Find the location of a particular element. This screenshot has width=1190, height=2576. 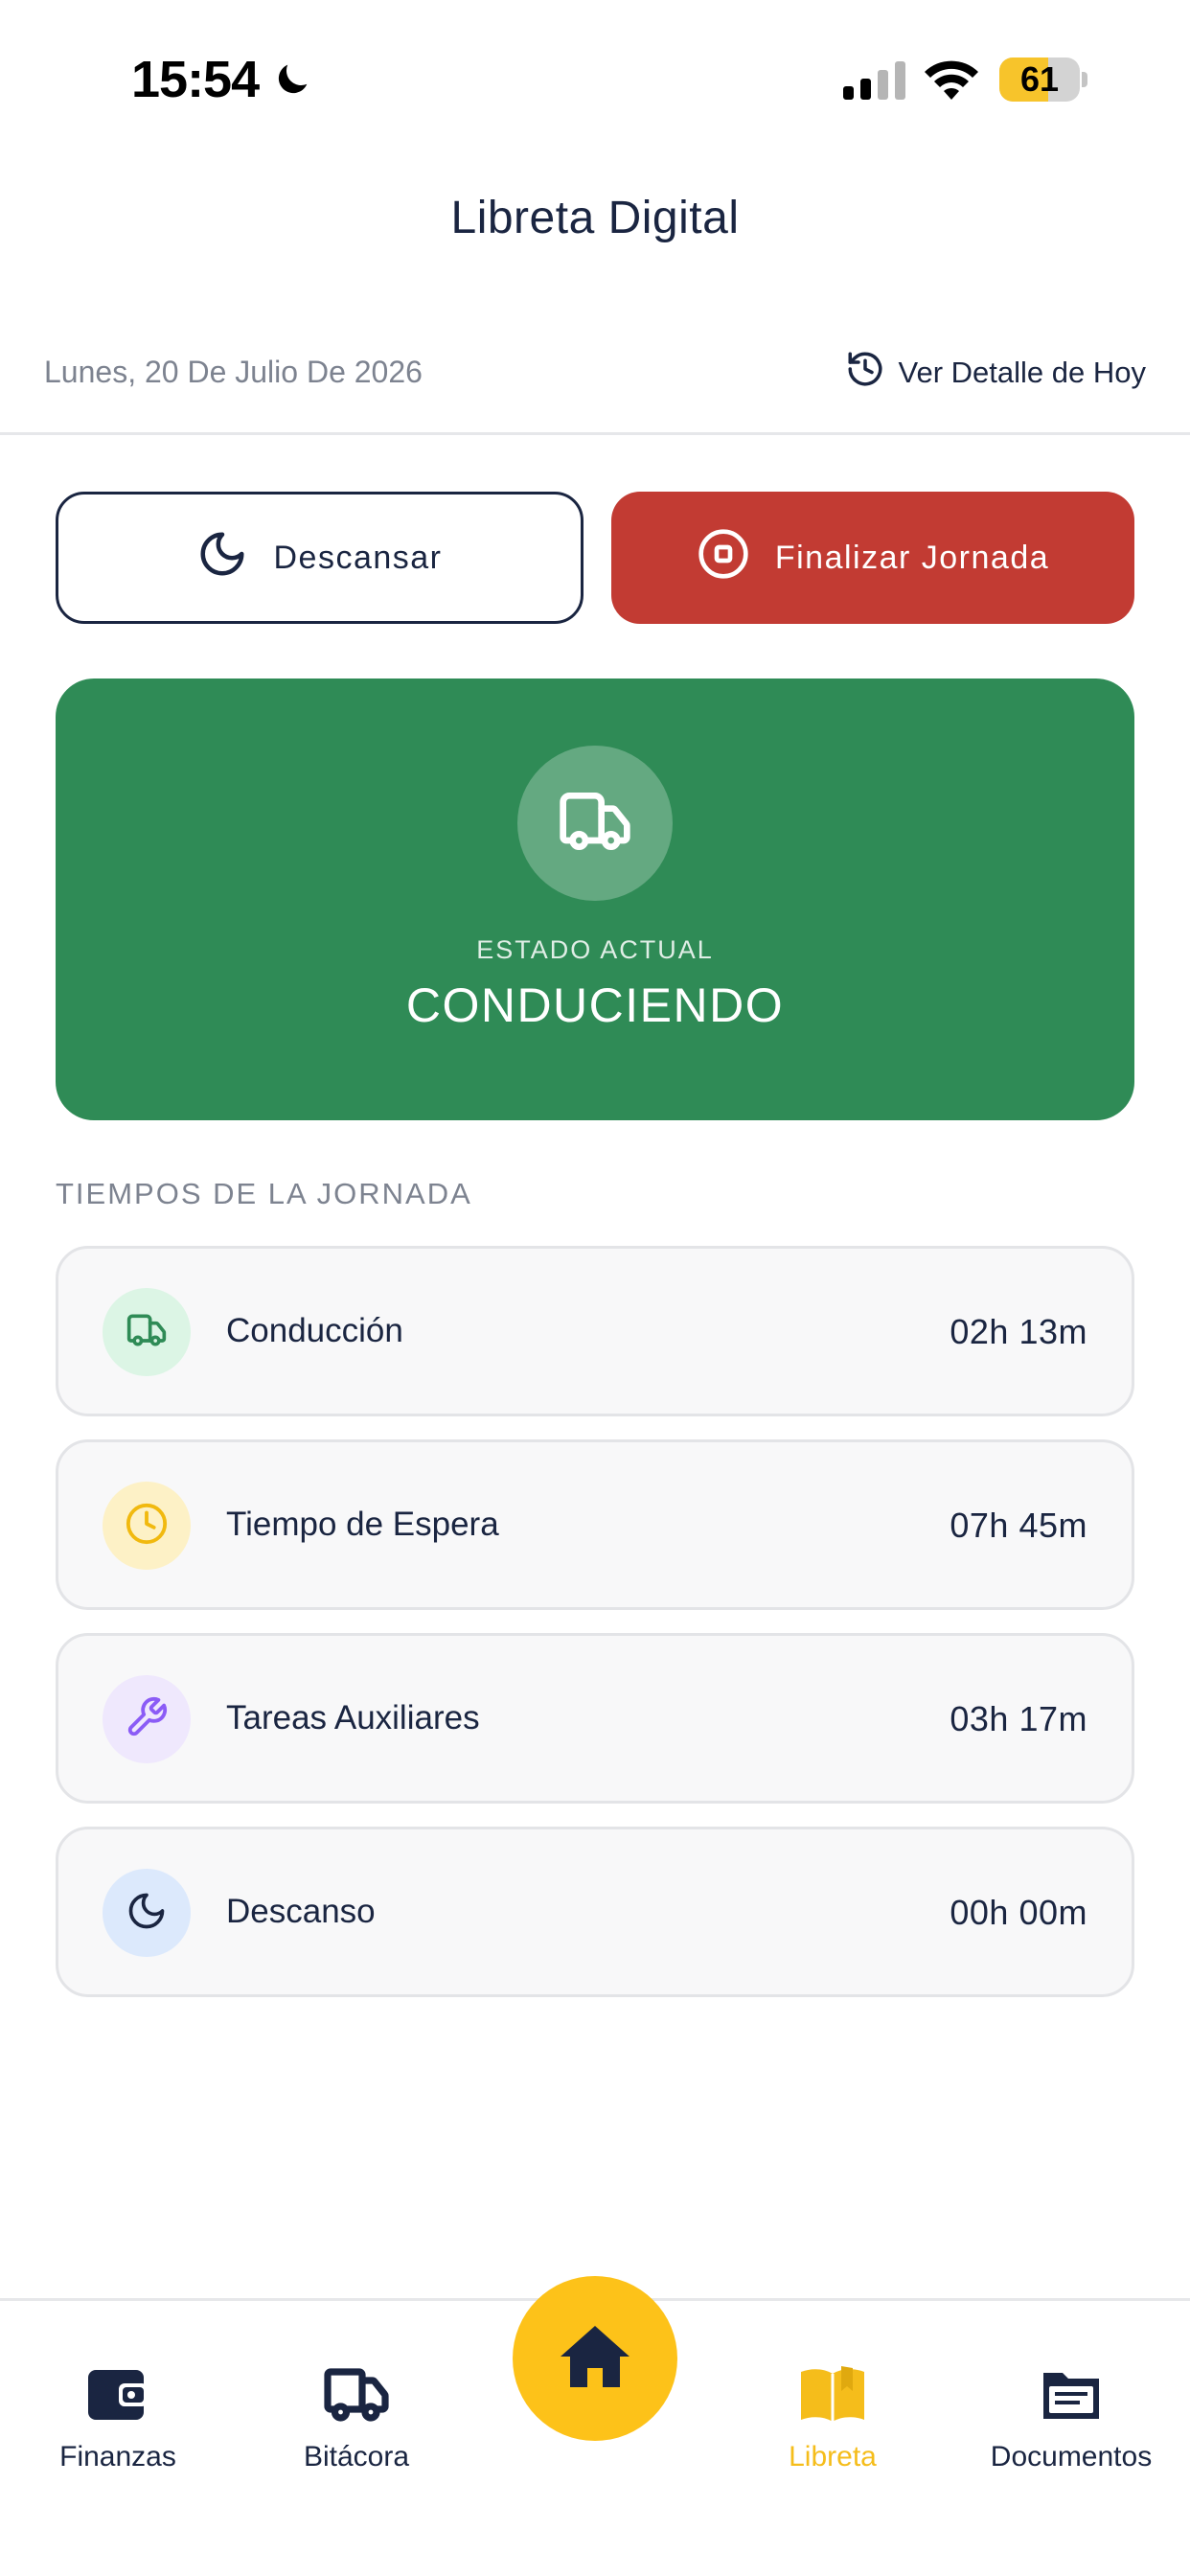

end-shift-button-label: Finalizar Jornada is located at coordinates (912, 557).